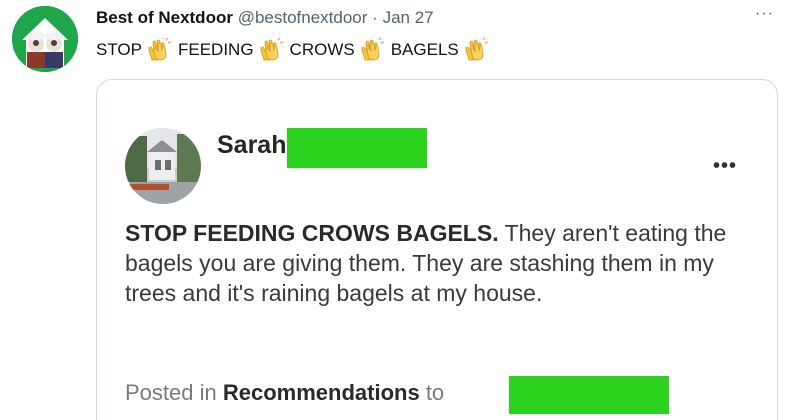 The image size is (800, 420). What do you see at coordinates (215, 49) in the screenshot?
I see `tweet-word: FEEDING` at bounding box center [215, 49].